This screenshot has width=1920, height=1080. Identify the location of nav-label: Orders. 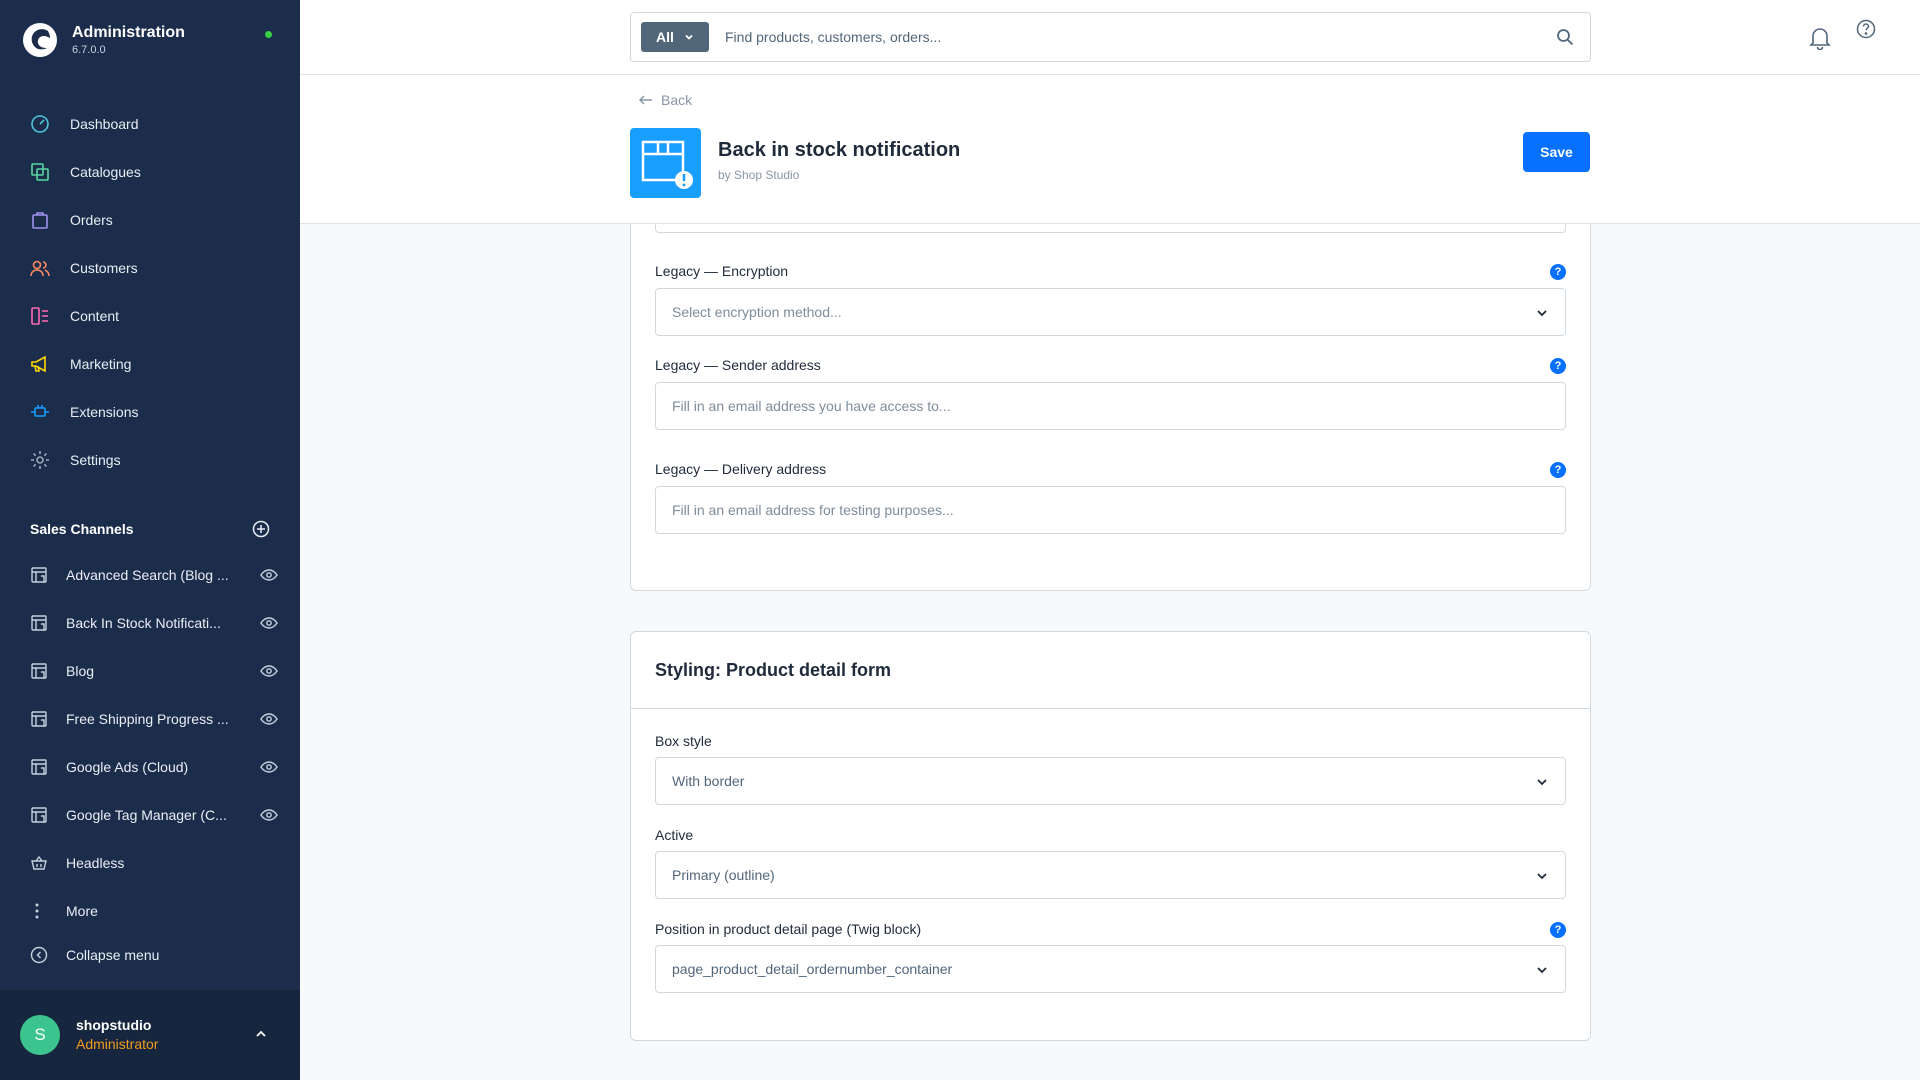
(91, 220).